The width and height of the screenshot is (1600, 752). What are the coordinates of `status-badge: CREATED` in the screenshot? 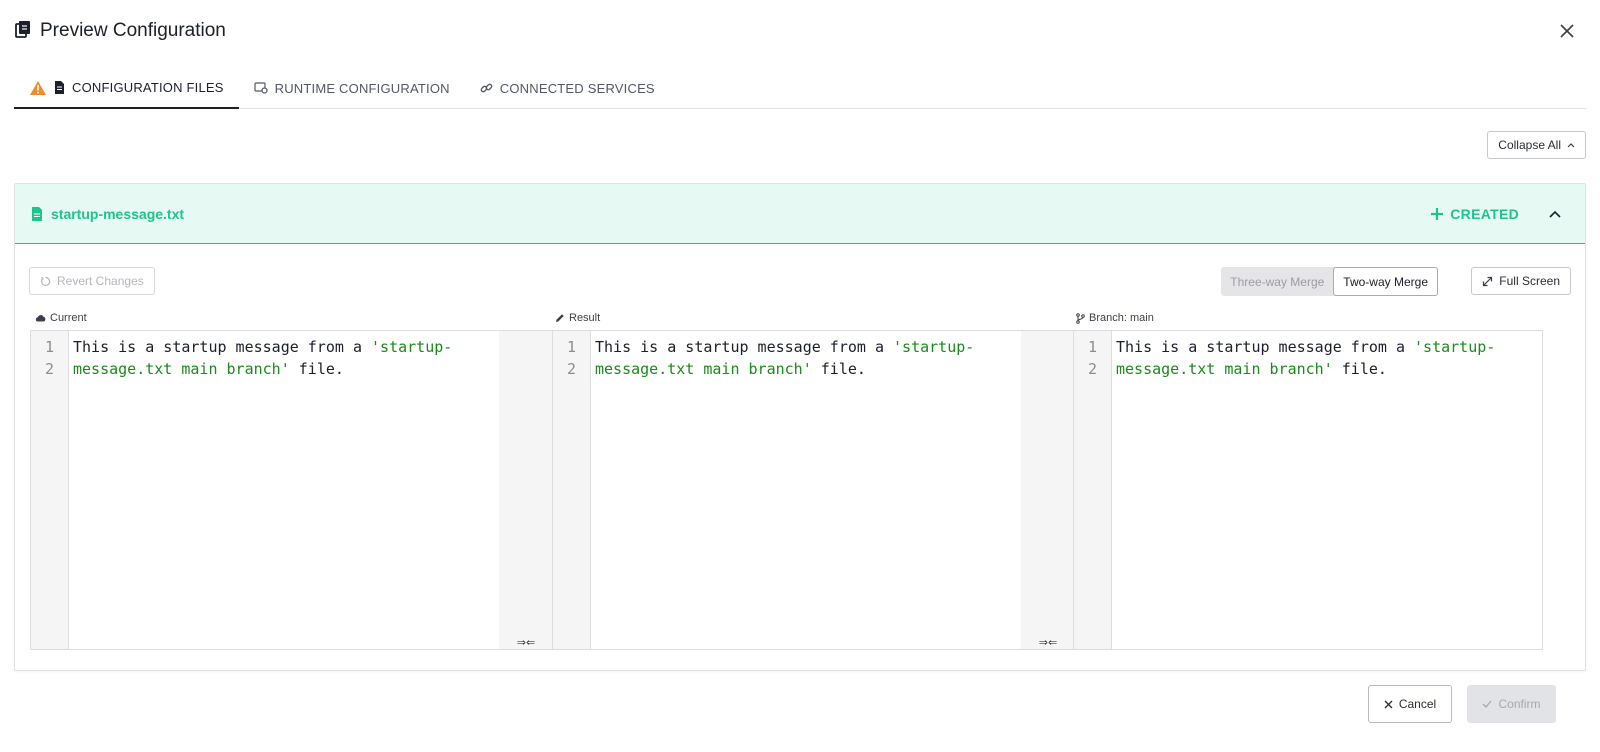 It's located at (1474, 214).